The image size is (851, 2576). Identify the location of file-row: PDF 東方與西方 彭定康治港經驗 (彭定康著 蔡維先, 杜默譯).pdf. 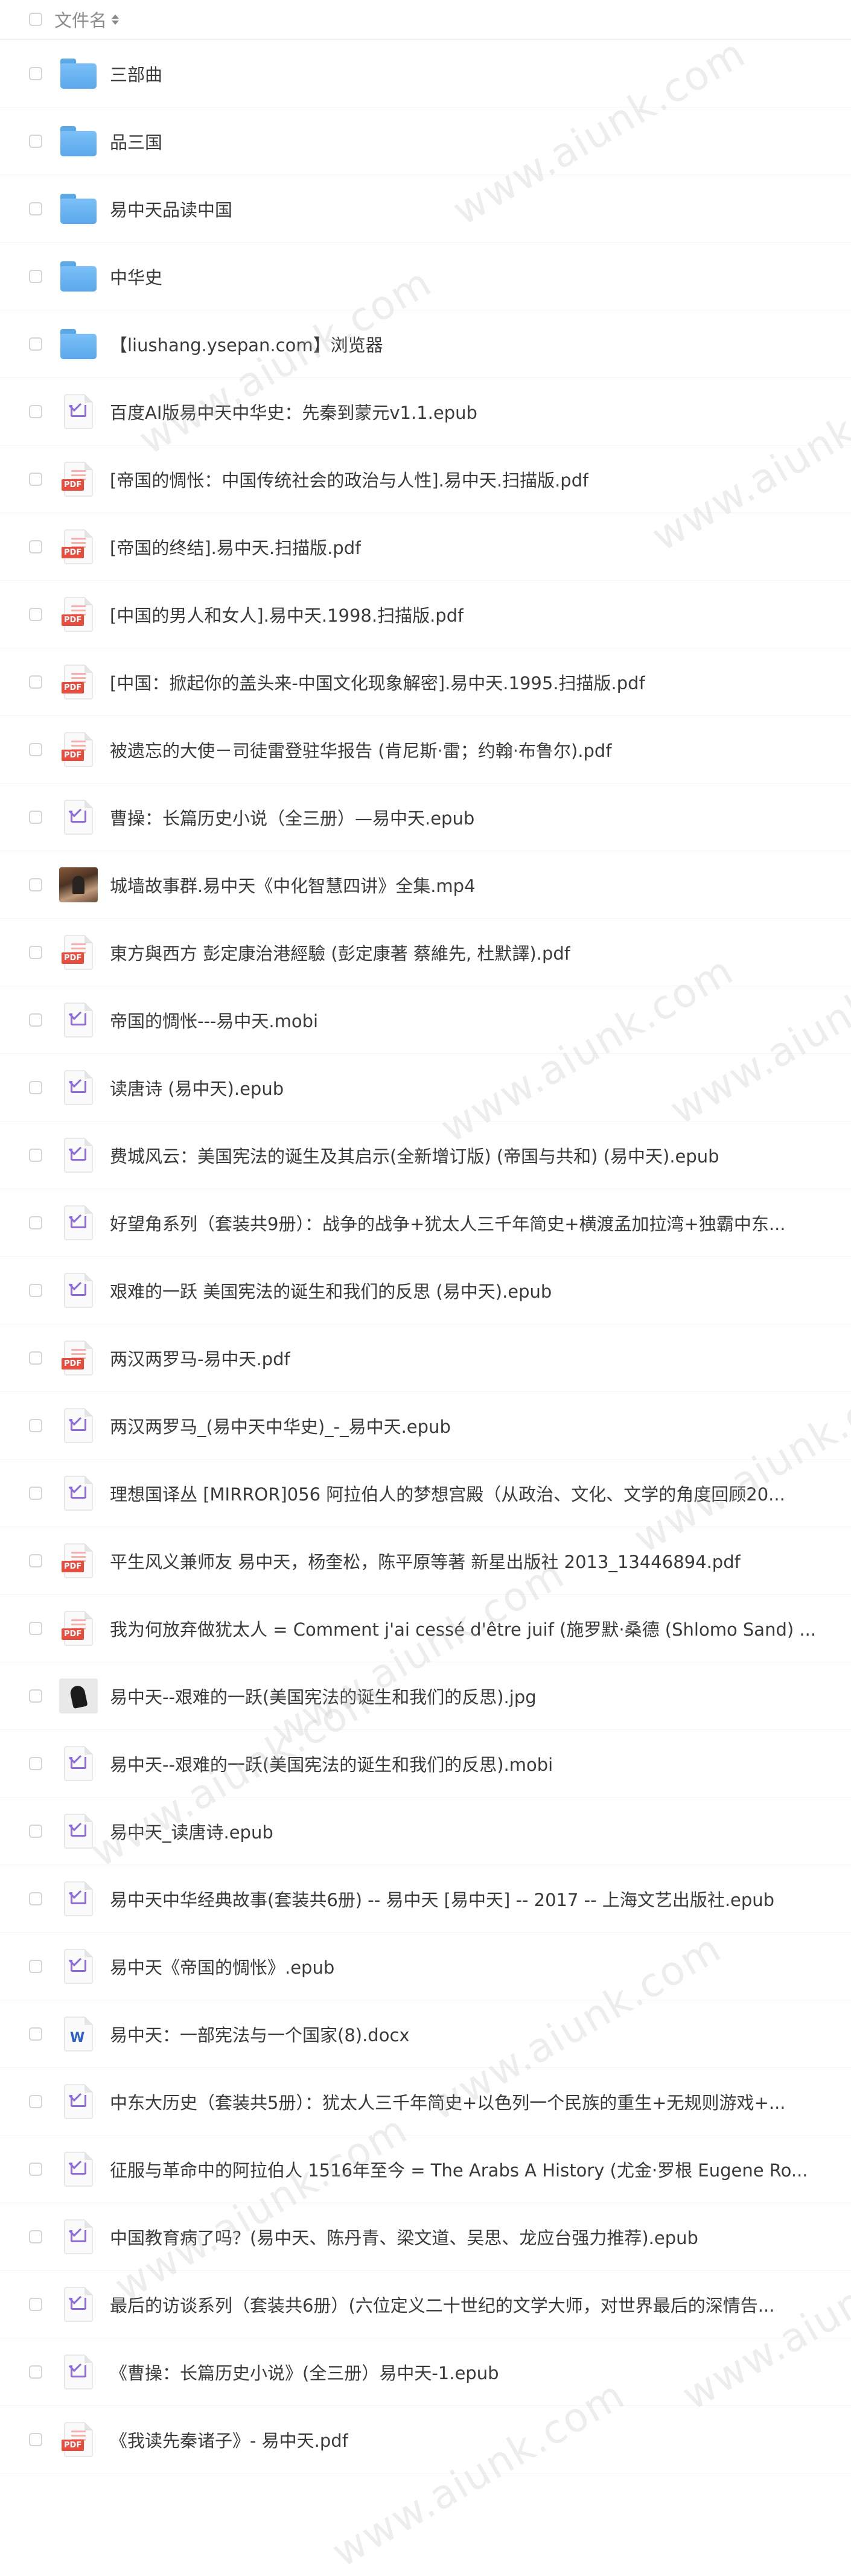
(425, 952).